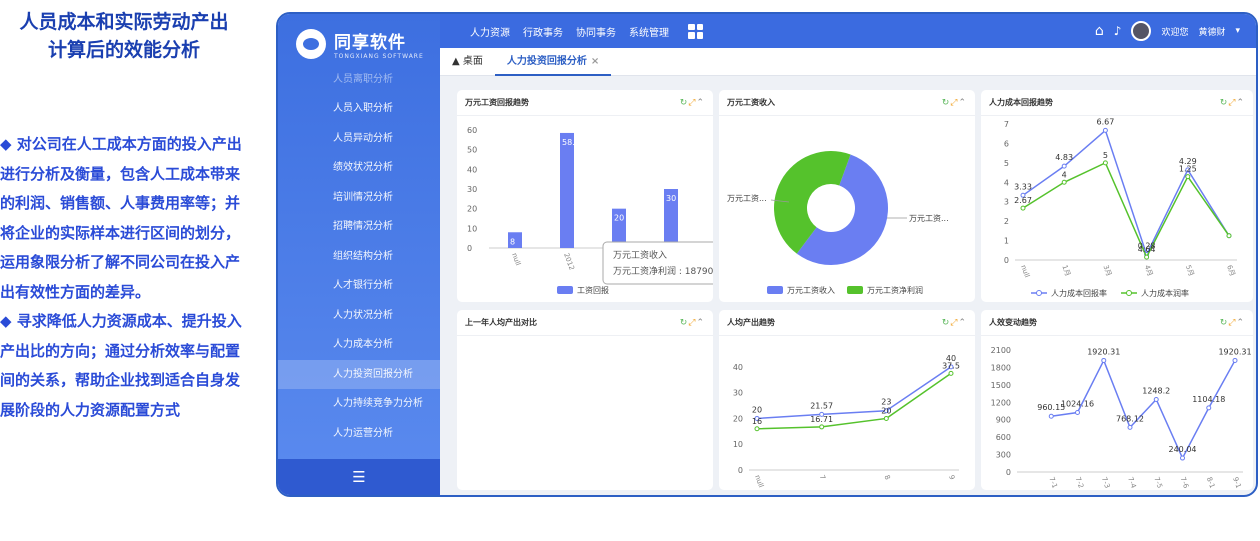  Describe the element at coordinates (1006, 202) in the screenshot. I see `y-tick-label: 3` at that location.